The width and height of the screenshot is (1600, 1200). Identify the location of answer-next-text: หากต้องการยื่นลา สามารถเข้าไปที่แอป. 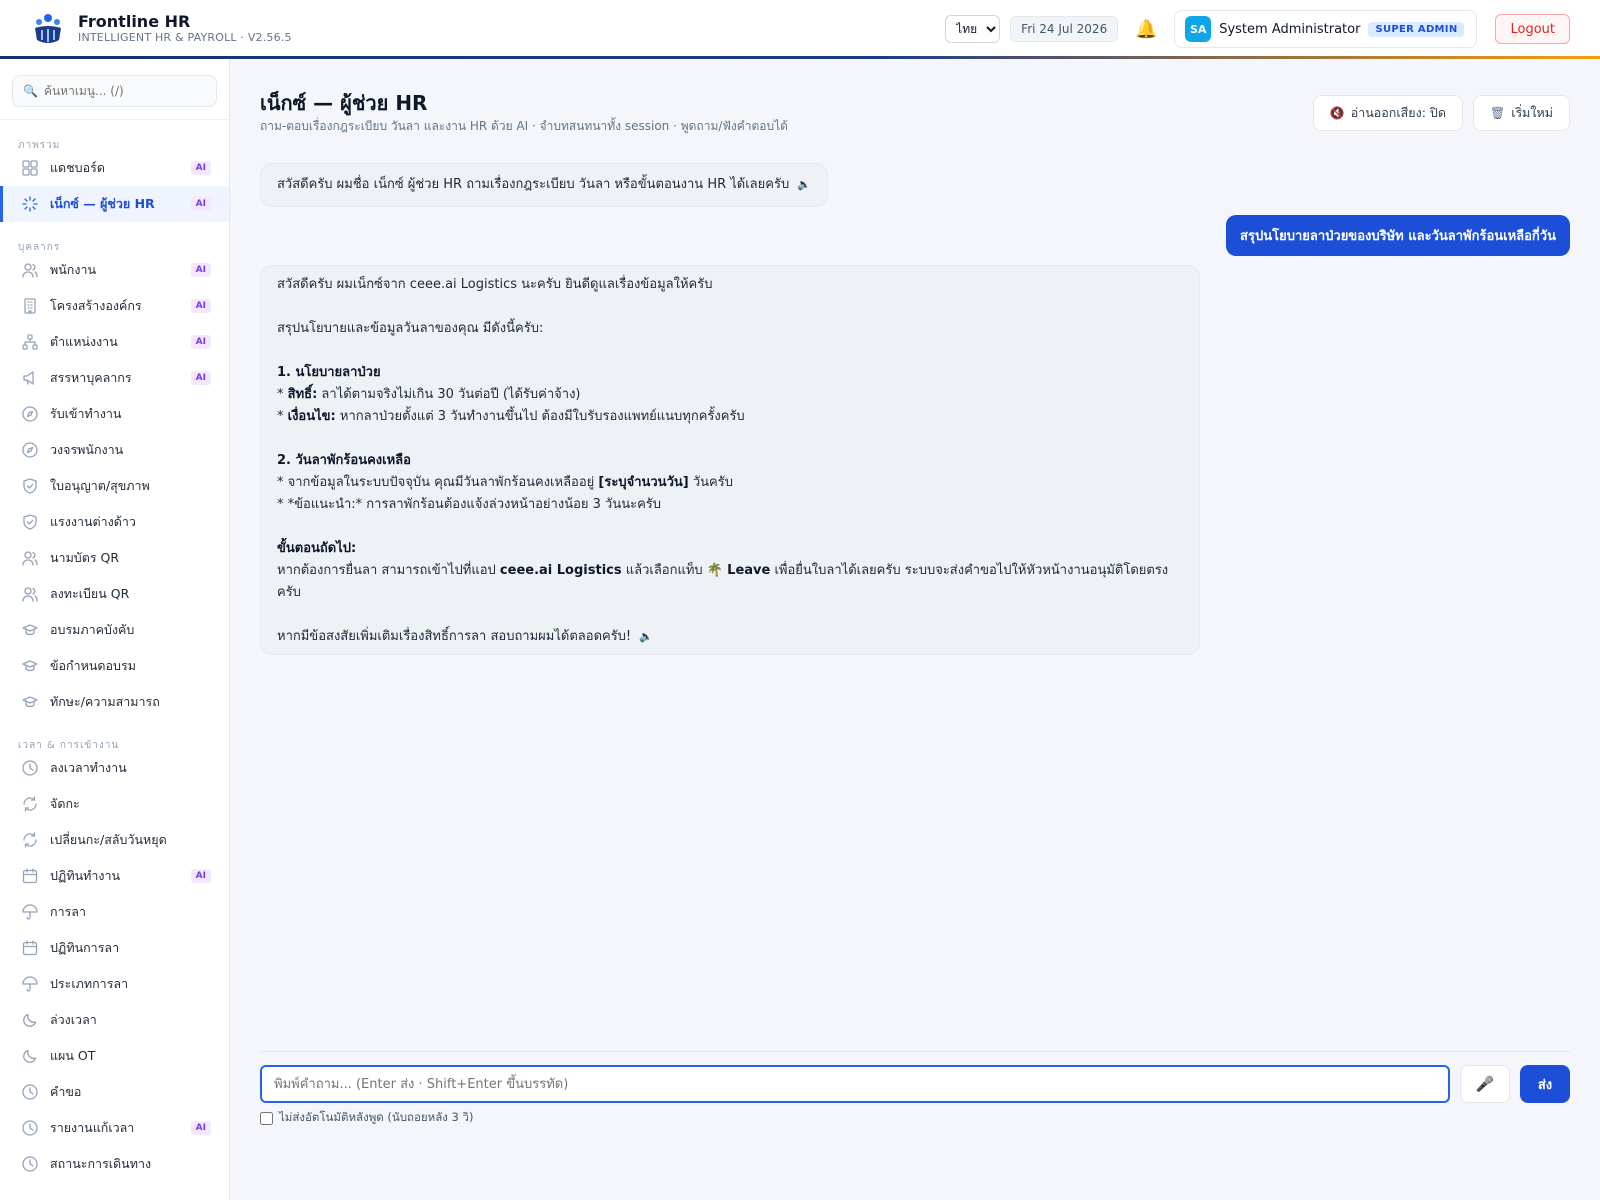
(386, 570).